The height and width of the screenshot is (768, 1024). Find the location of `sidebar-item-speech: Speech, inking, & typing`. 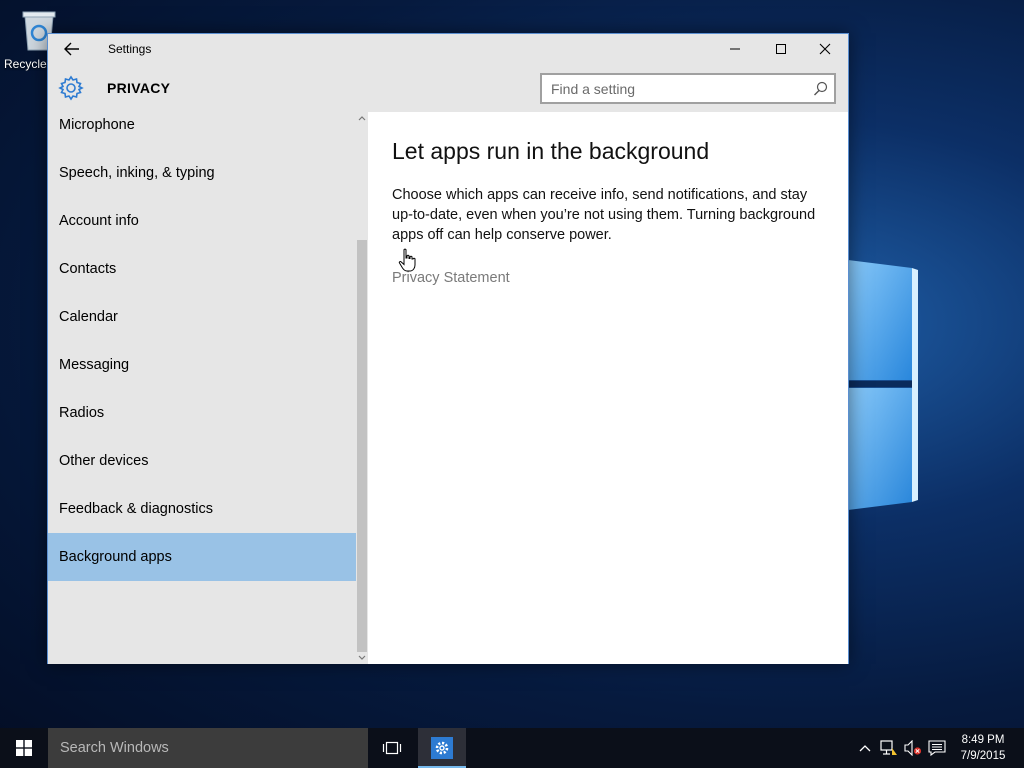

sidebar-item-speech: Speech, inking, & typing is located at coordinates (202, 173).